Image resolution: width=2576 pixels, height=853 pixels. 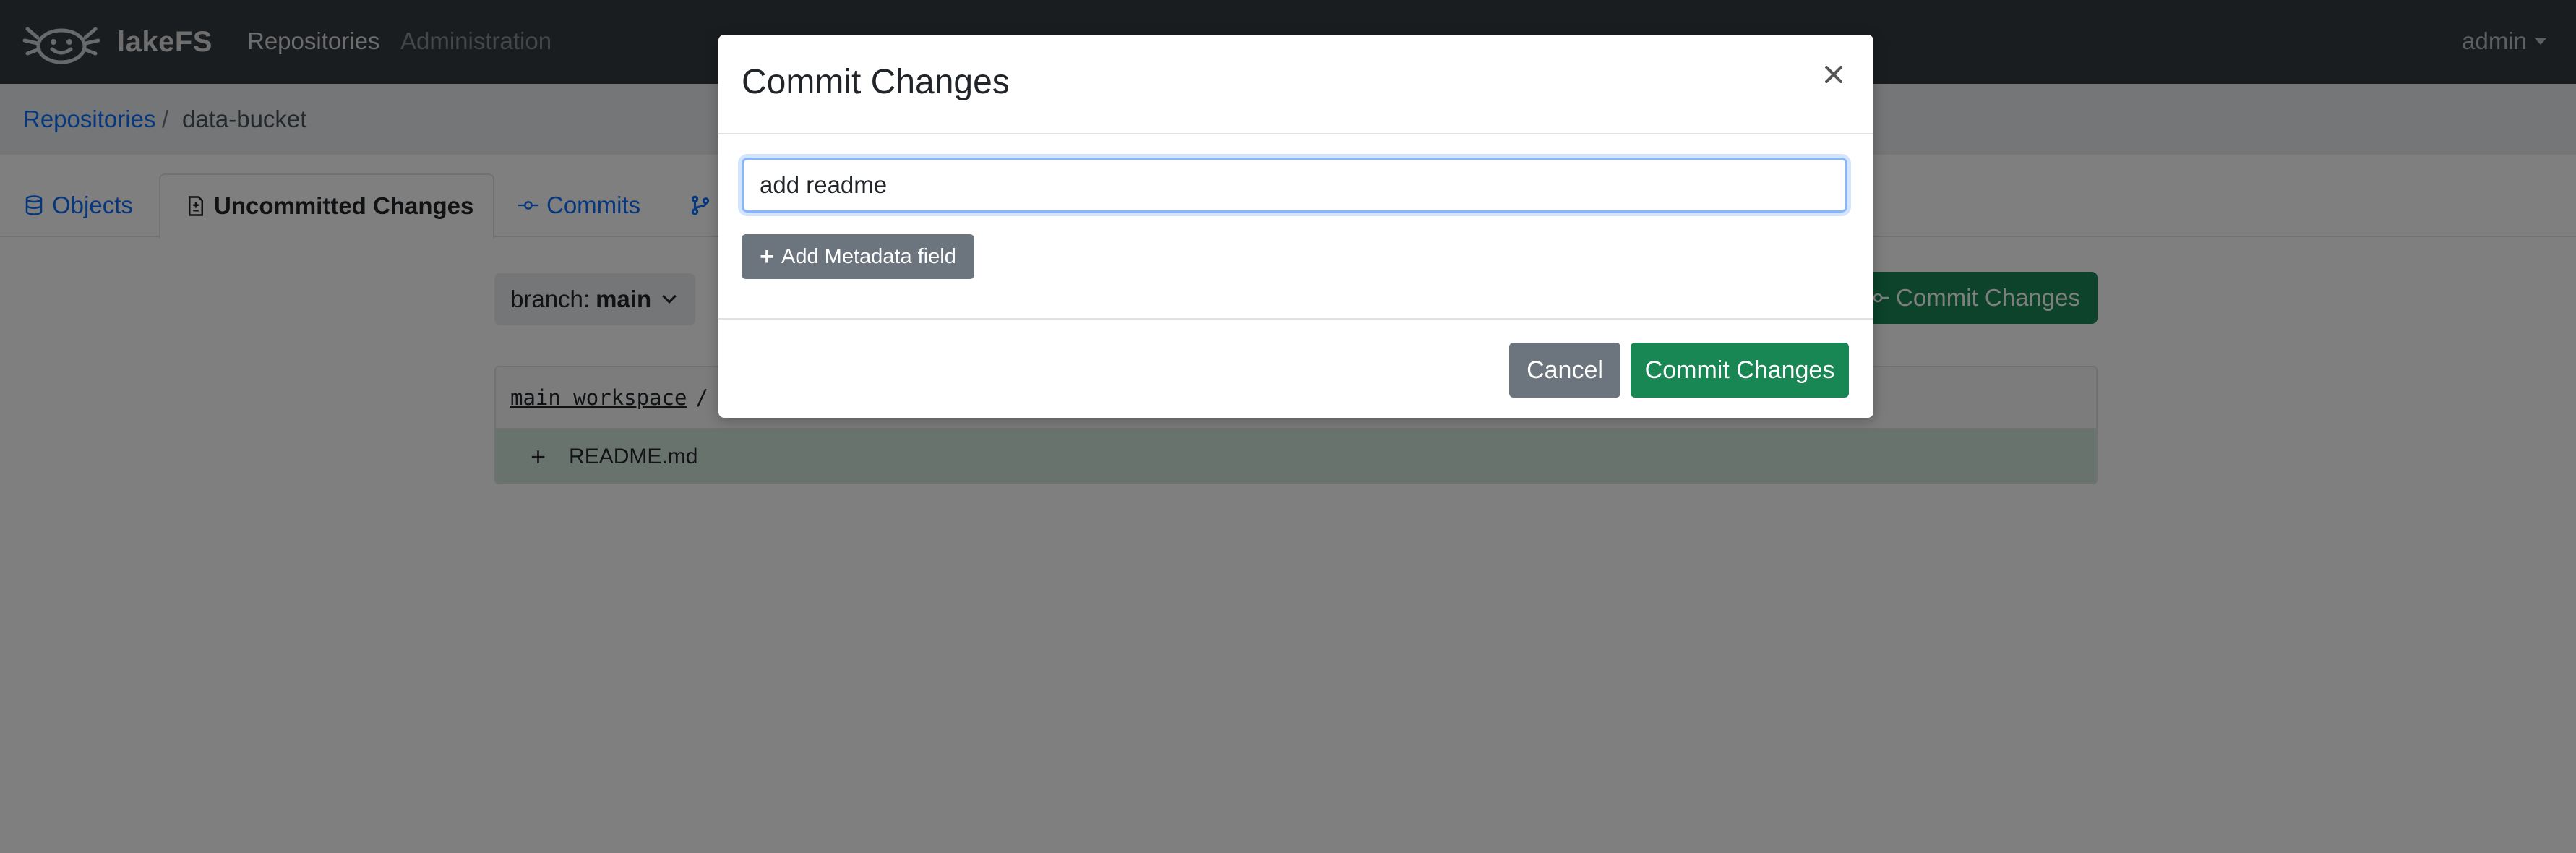 What do you see at coordinates (1295, 369) in the screenshot?
I see `modal-footer: Cancel Commit Changes` at bounding box center [1295, 369].